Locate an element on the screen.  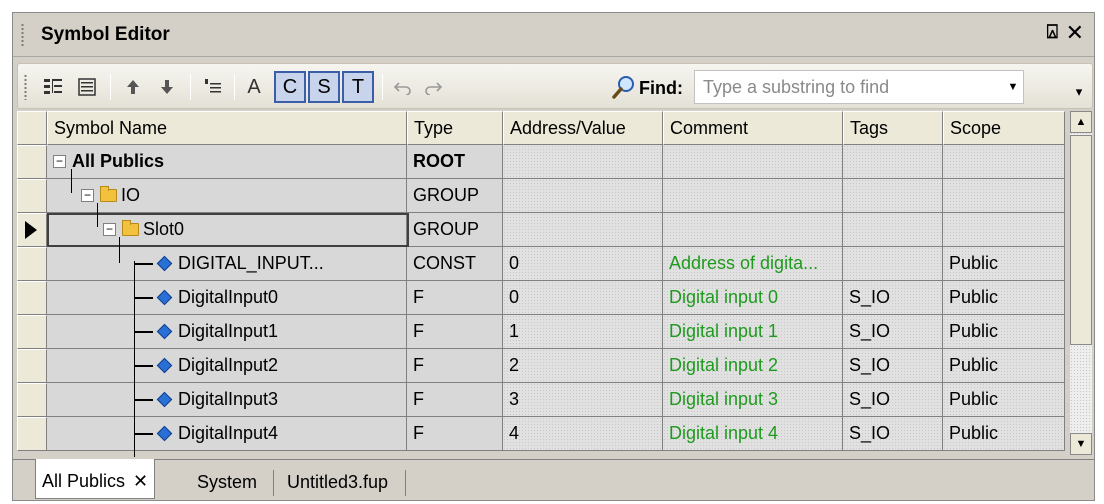
scroll-down-icon: ▼ is located at coordinates (1081, 444).